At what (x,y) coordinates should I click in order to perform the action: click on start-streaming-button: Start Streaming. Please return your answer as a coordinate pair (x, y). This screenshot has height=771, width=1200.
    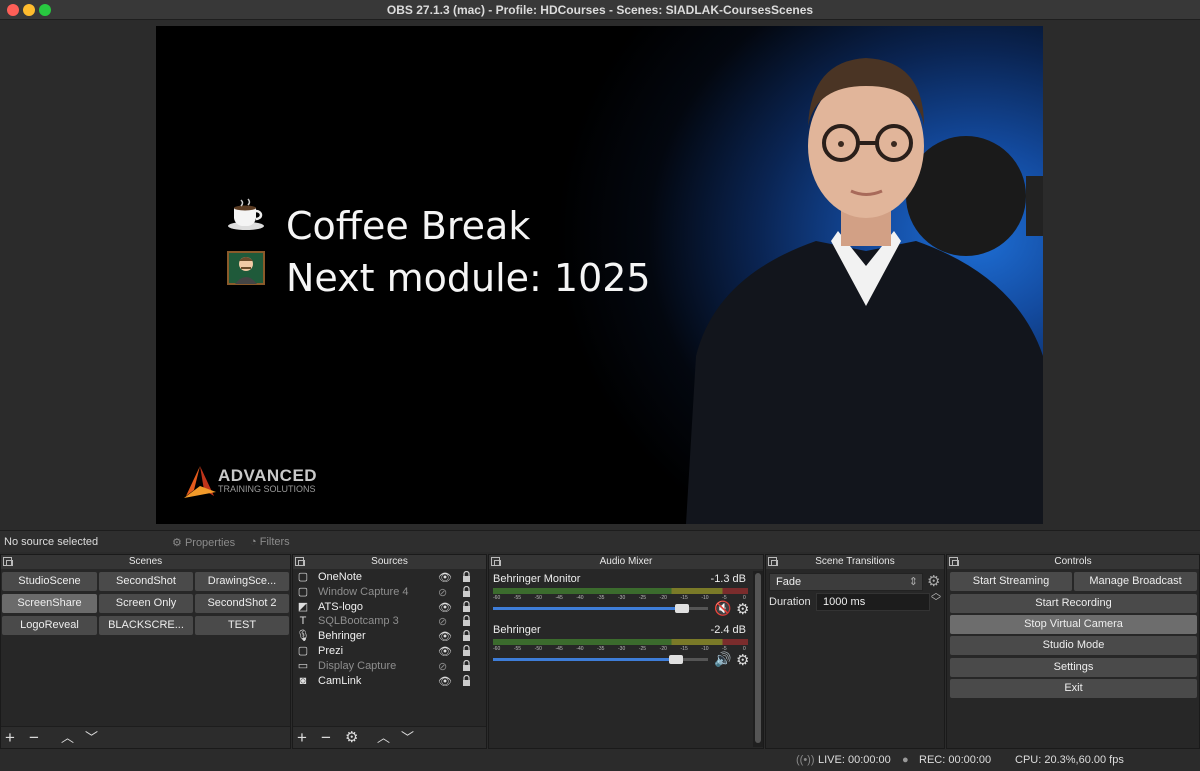
    Looking at the image, I should click on (1011, 581).